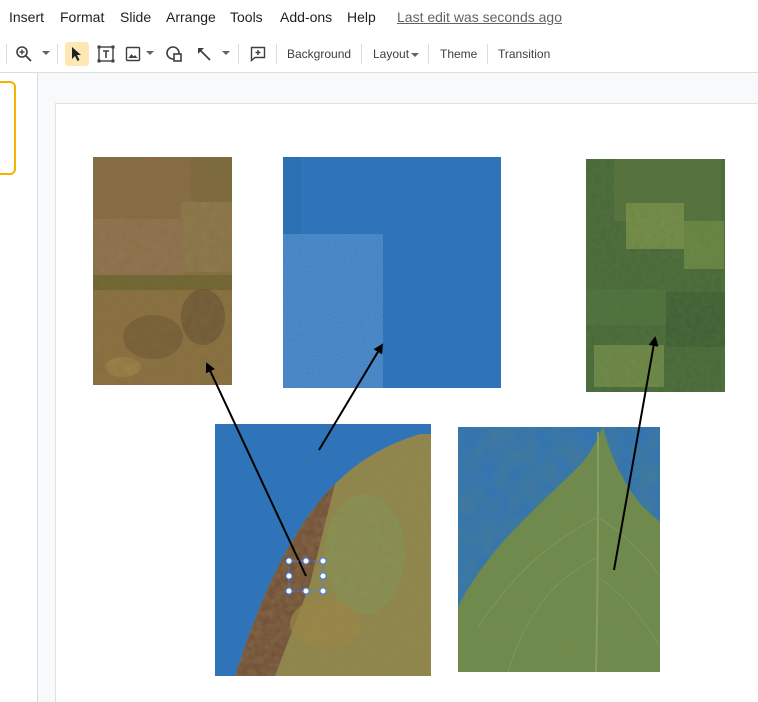  I want to click on zoom-icon, so click(24, 54).